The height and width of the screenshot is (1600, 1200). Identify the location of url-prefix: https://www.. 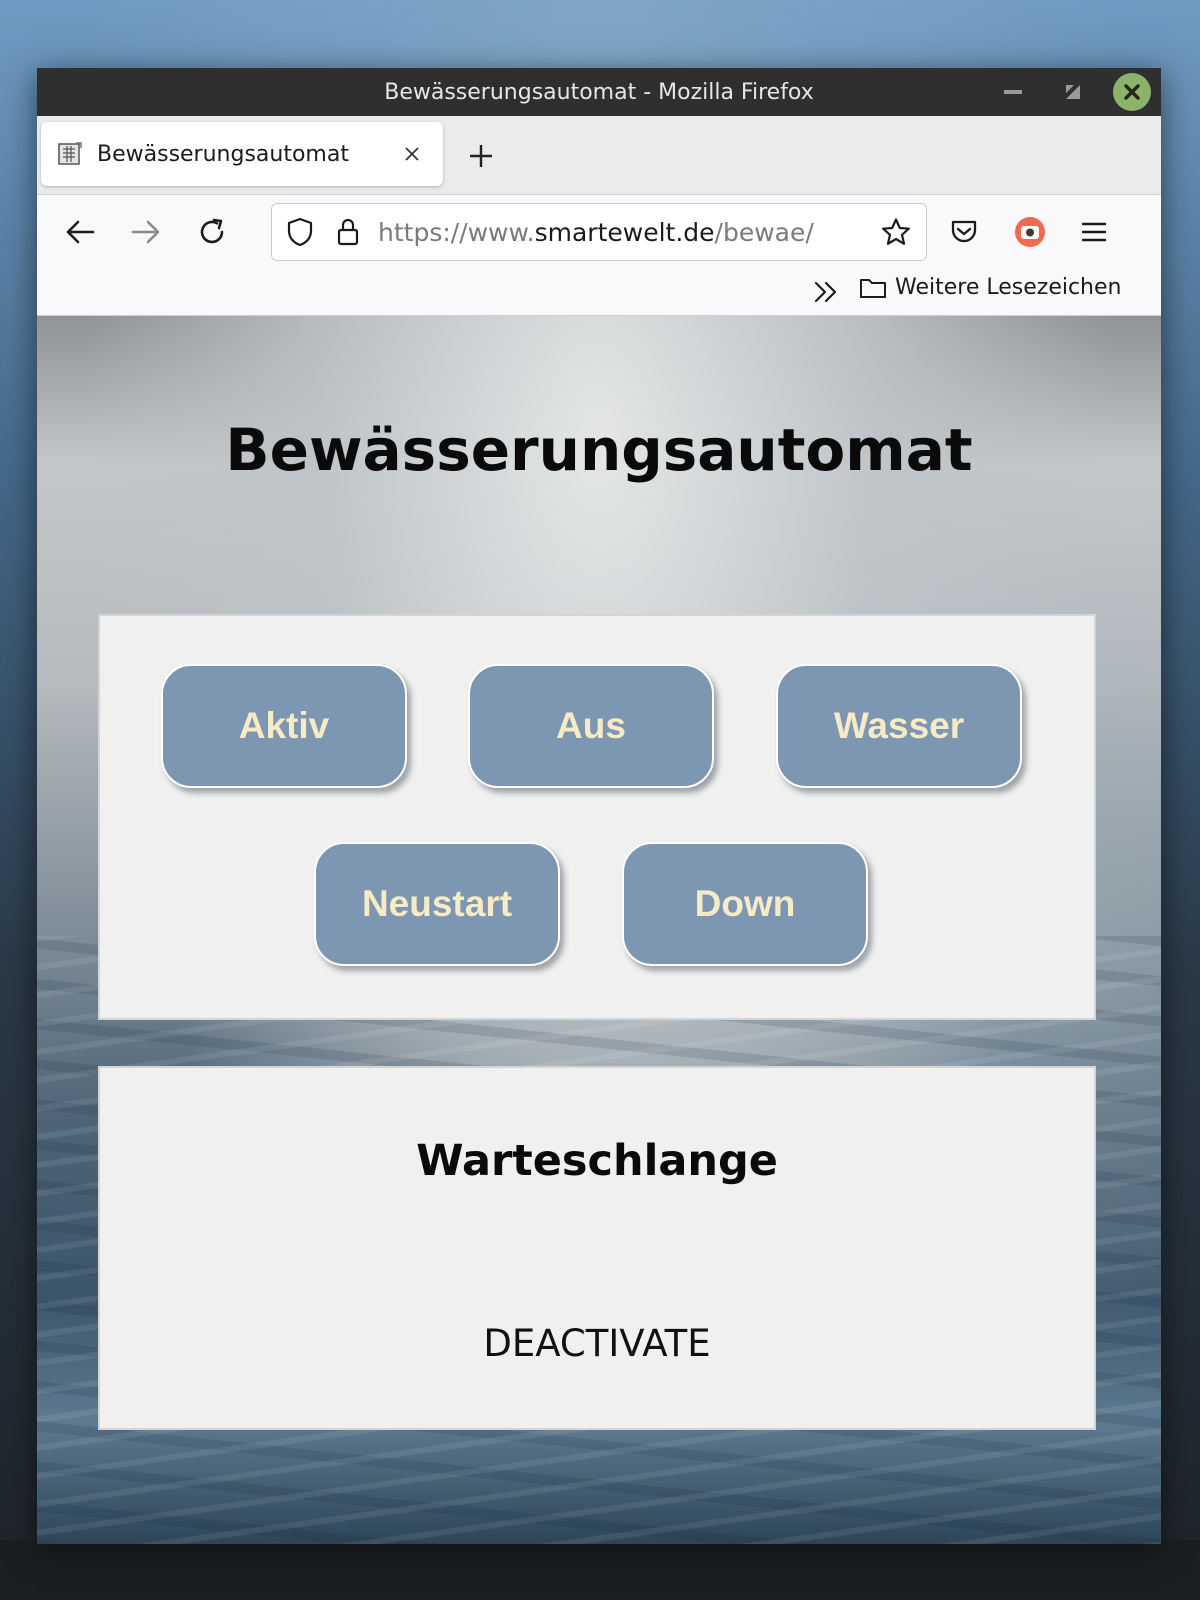
(456, 232).